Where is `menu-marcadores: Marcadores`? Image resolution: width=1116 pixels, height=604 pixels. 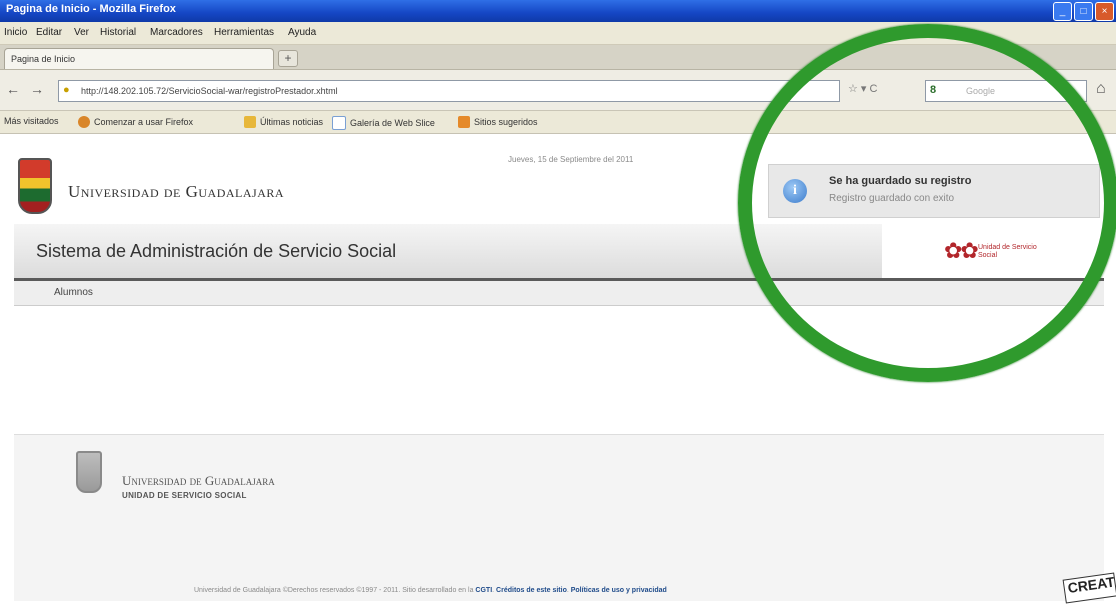
menu-marcadores: Marcadores is located at coordinates (176, 32).